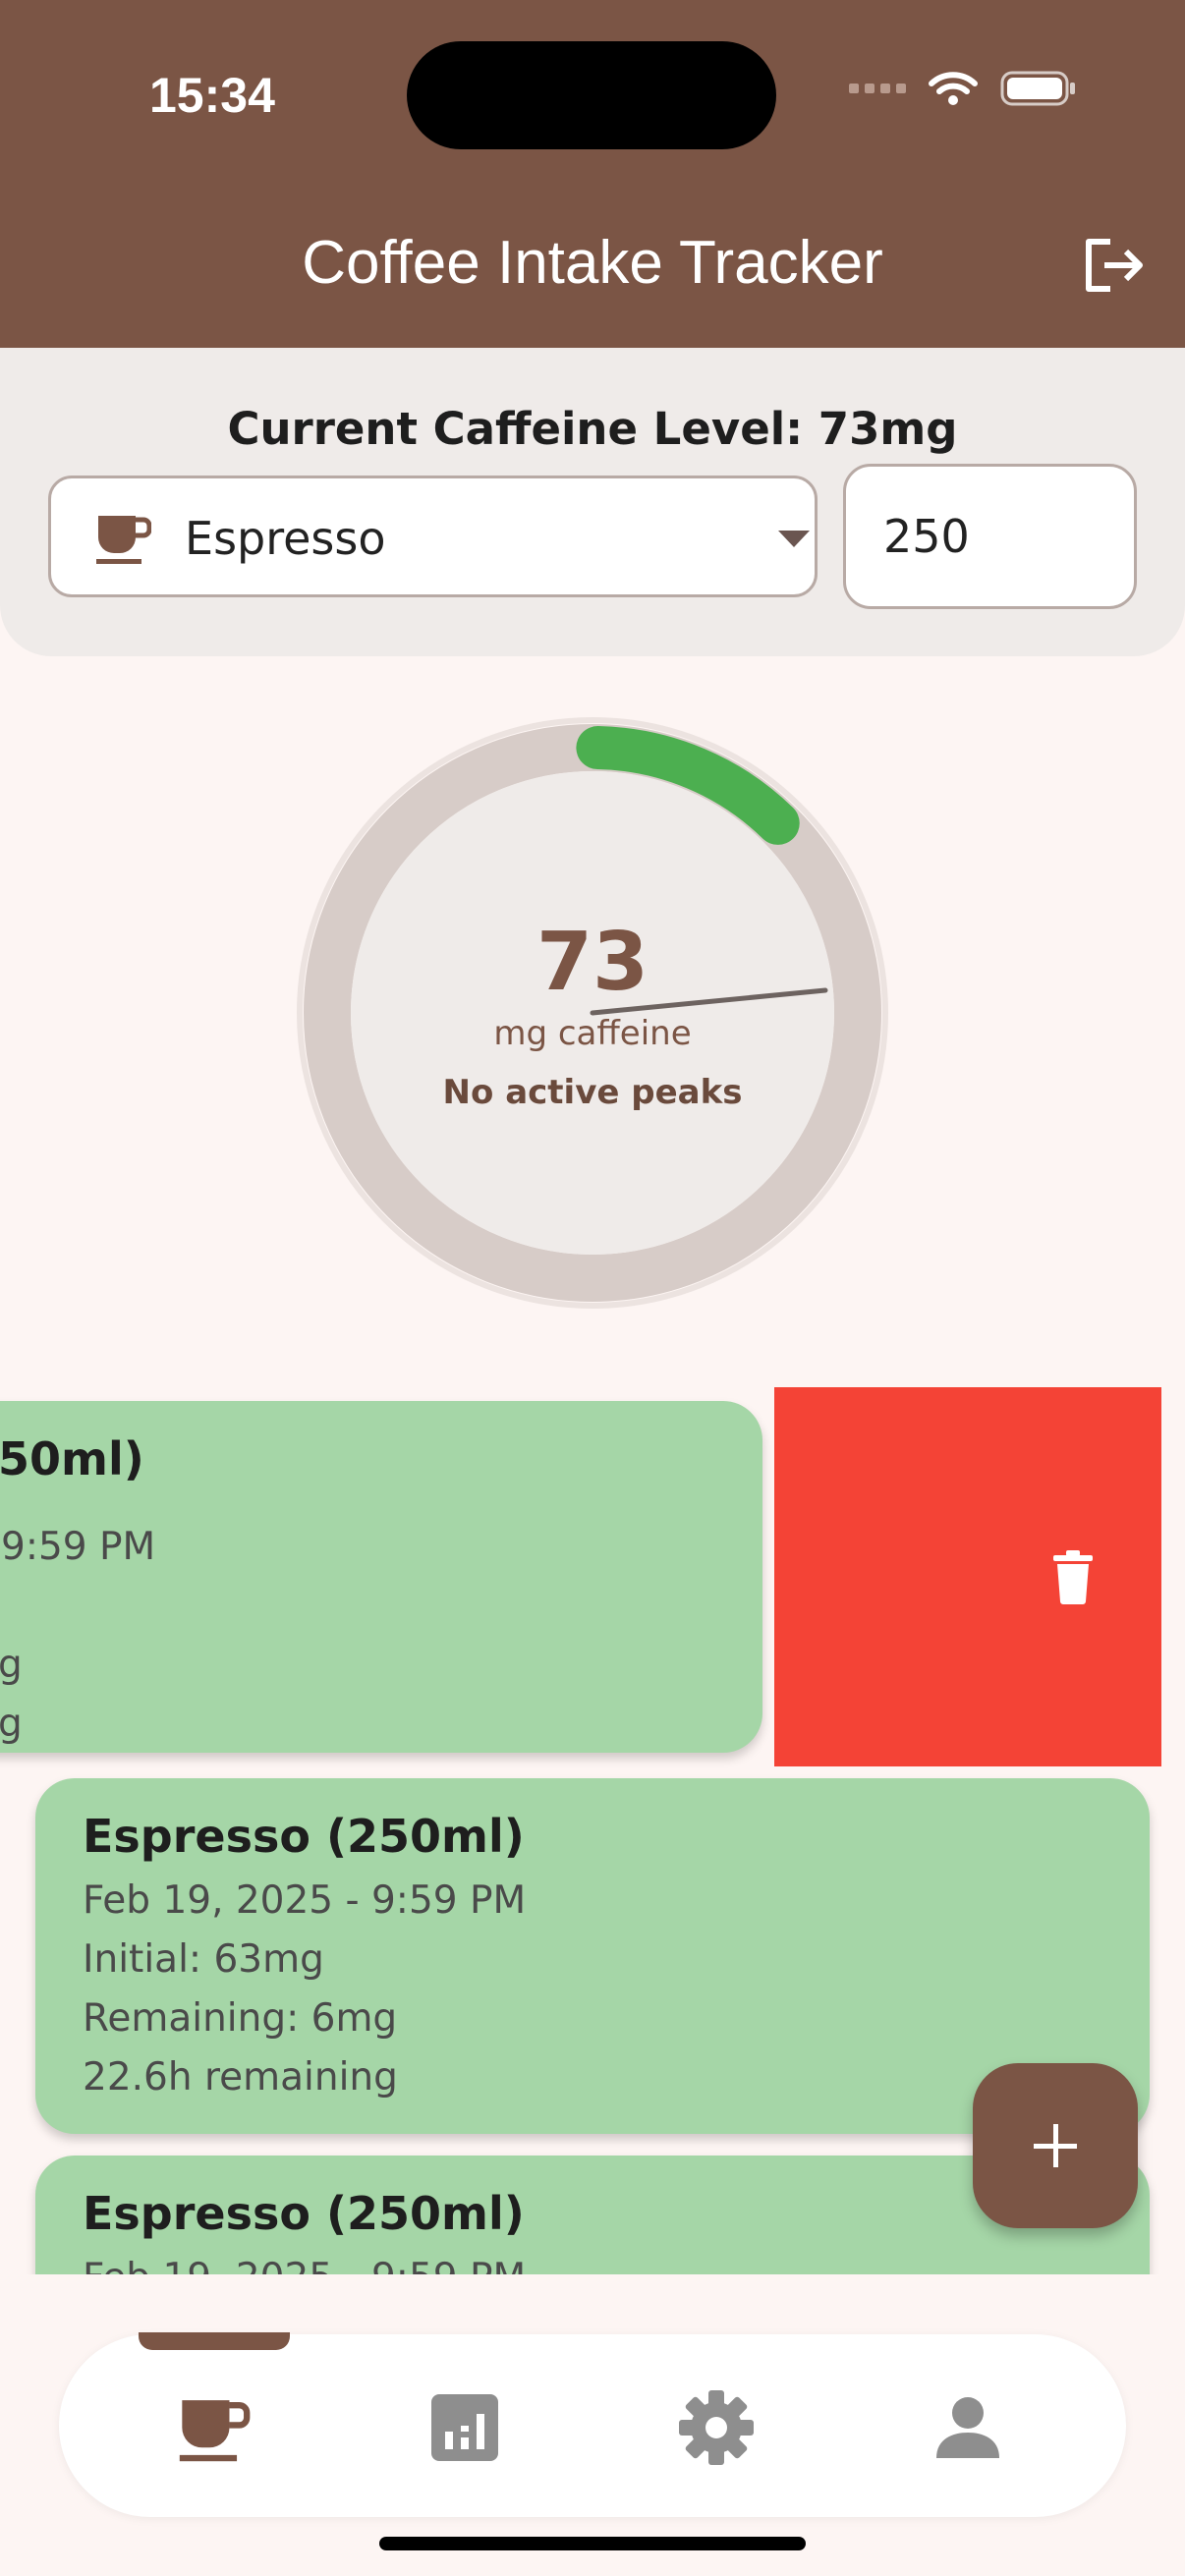 Image resolution: width=1185 pixels, height=2576 pixels. What do you see at coordinates (286, 538) in the screenshot?
I see `dropdown-selected-value: Espresso` at bounding box center [286, 538].